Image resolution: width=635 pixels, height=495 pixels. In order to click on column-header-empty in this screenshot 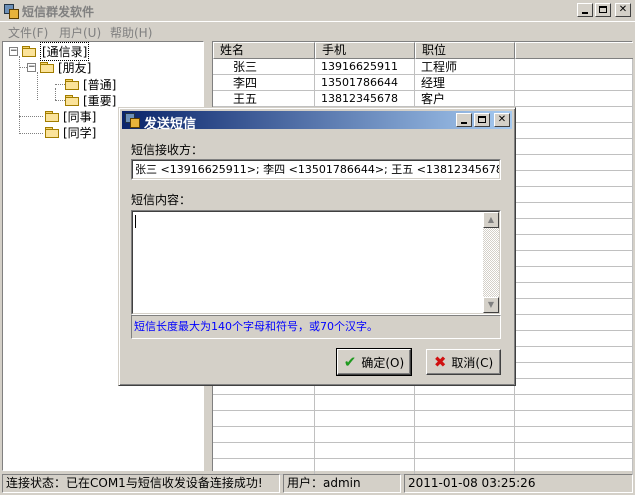, I will do `click(574, 50)`.